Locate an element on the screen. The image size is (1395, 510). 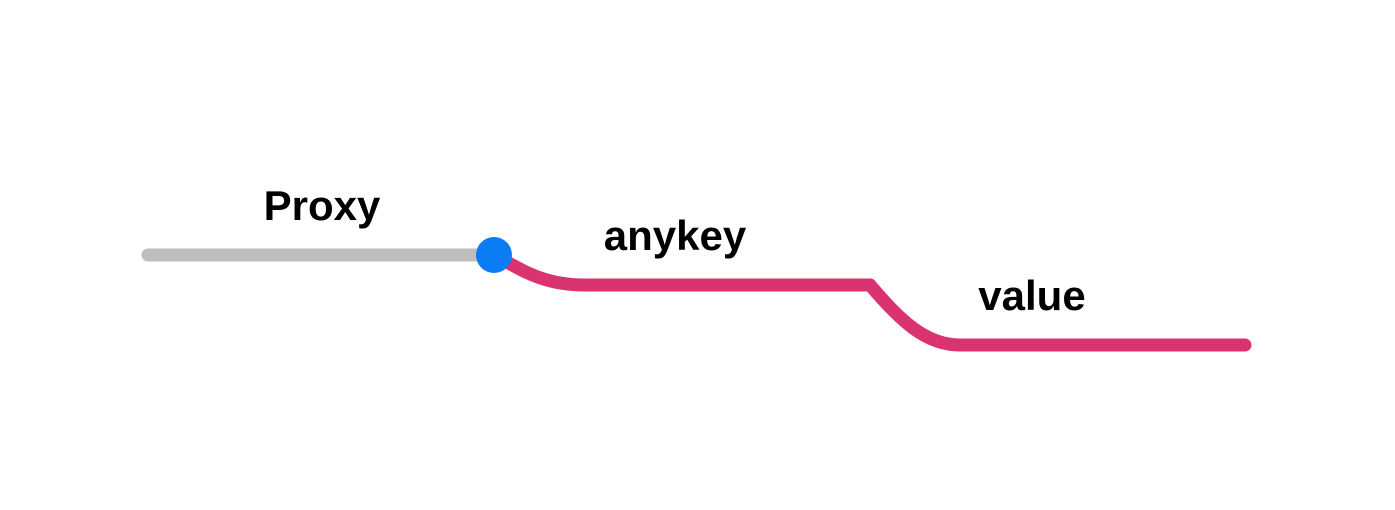
anykey-path-segment is located at coordinates (682, 270).